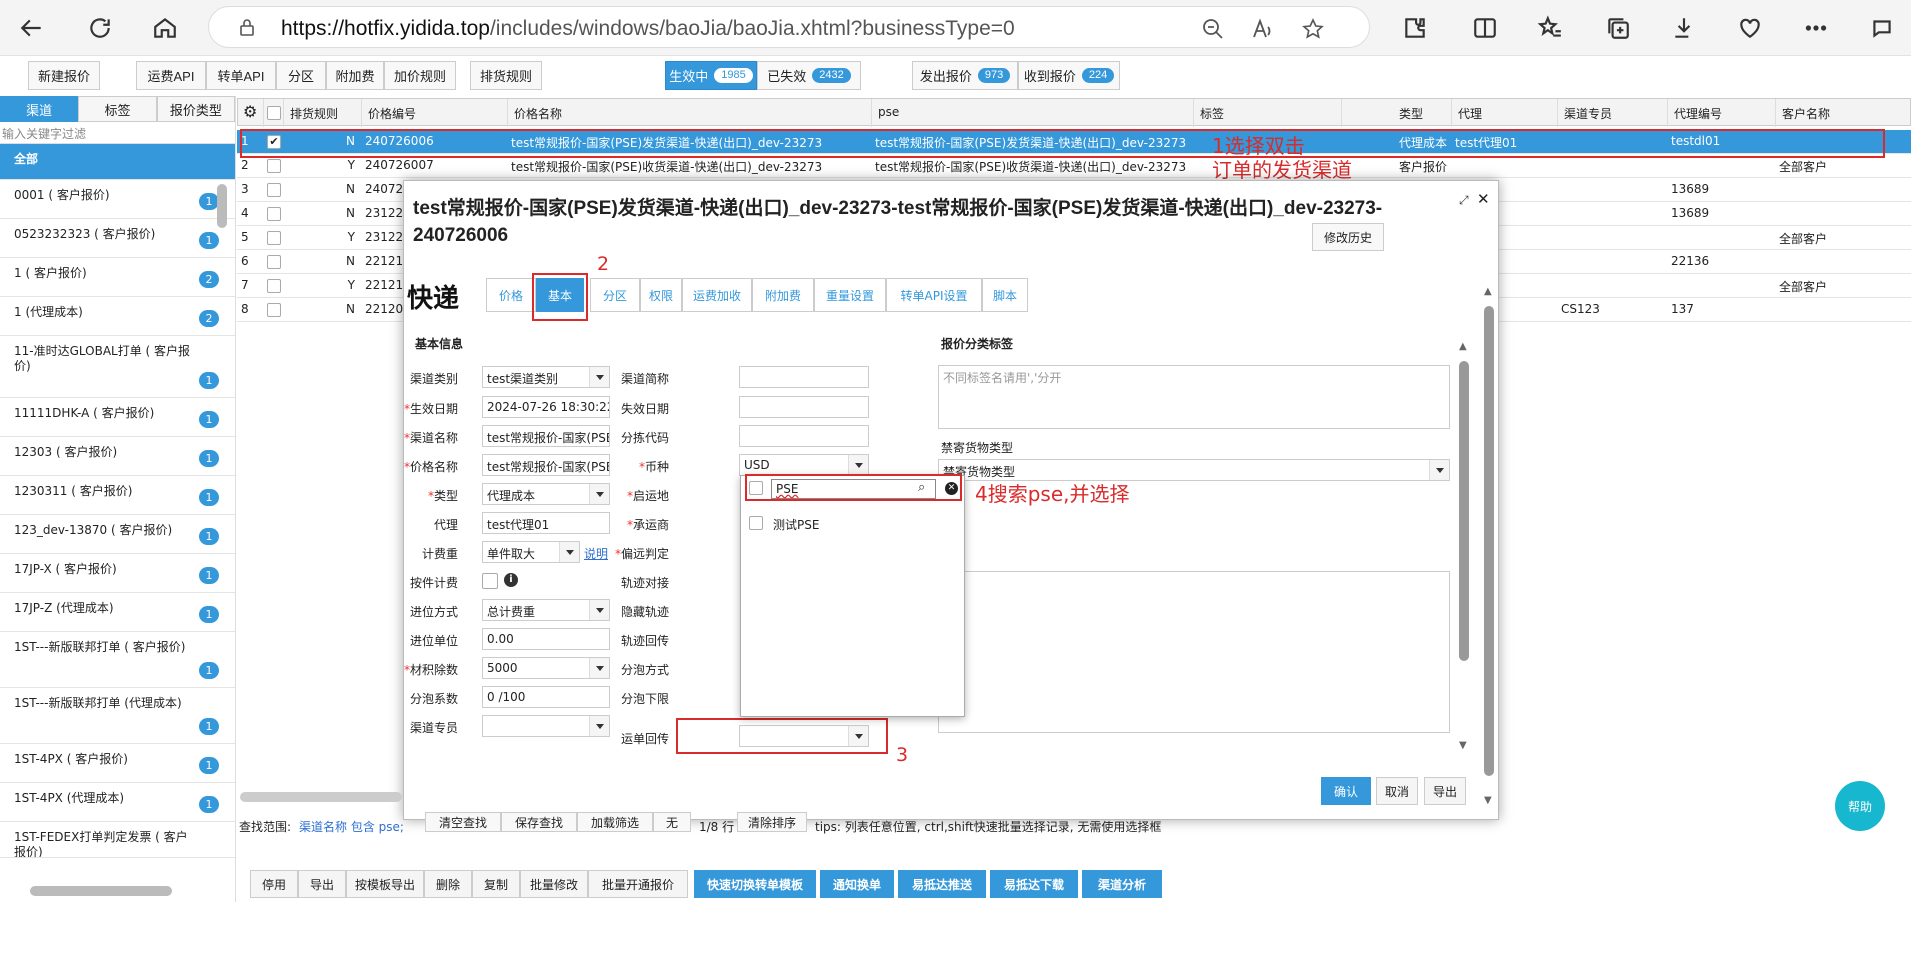  What do you see at coordinates (117, 238) in the screenshot?
I see `sidebar-item: 0523232323 ( 客户报价) 1` at bounding box center [117, 238].